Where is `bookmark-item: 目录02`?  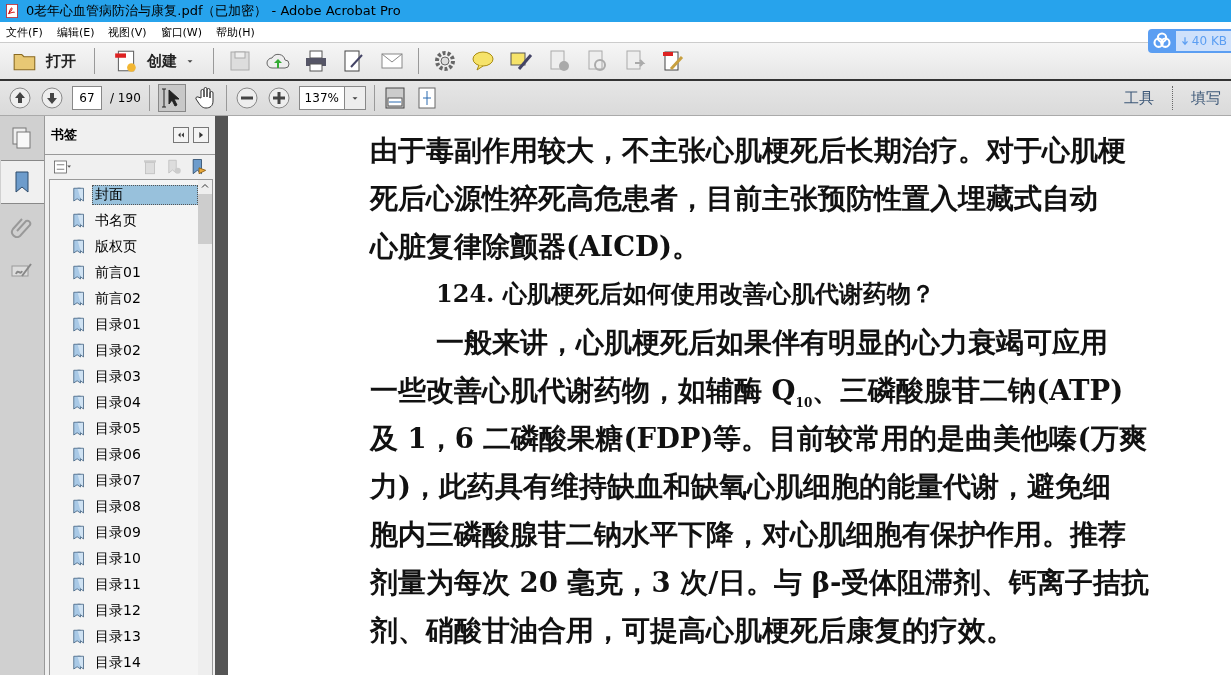 bookmark-item: 目录02 is located at coordinates (145, 351).